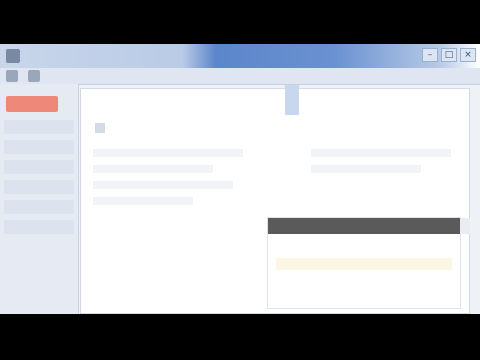 The image size is (480, 360). I want to click on scrollbar, so click(465, 226).